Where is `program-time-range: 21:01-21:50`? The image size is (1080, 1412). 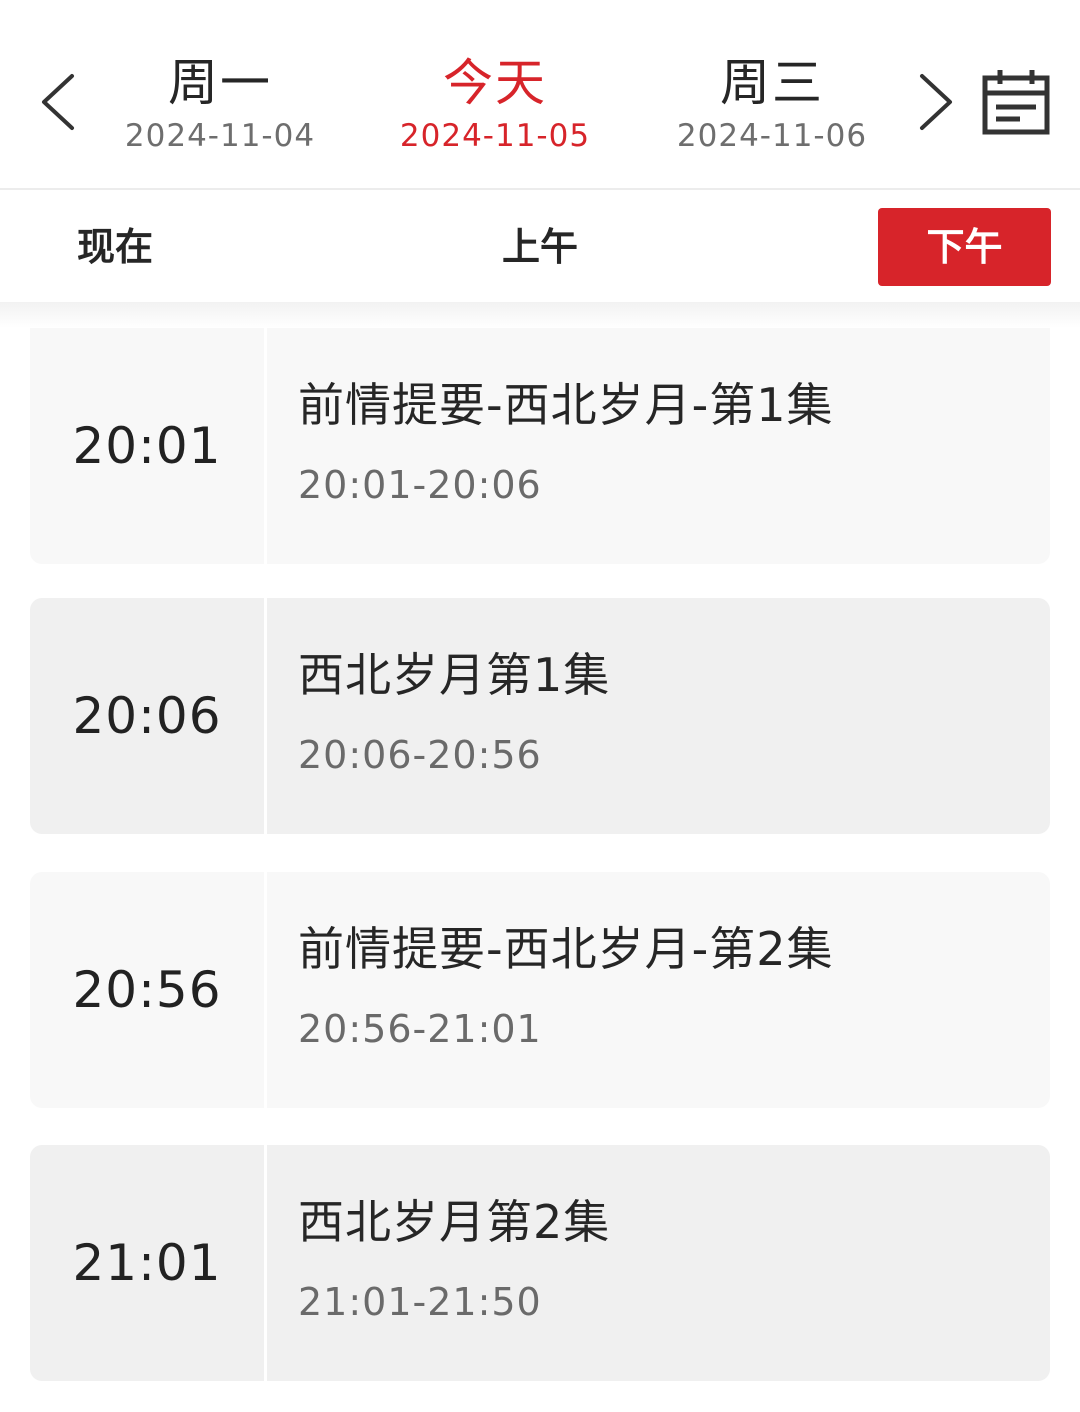
program-time-range: 21:01-21:50 is located at coordinates (420, 1302).